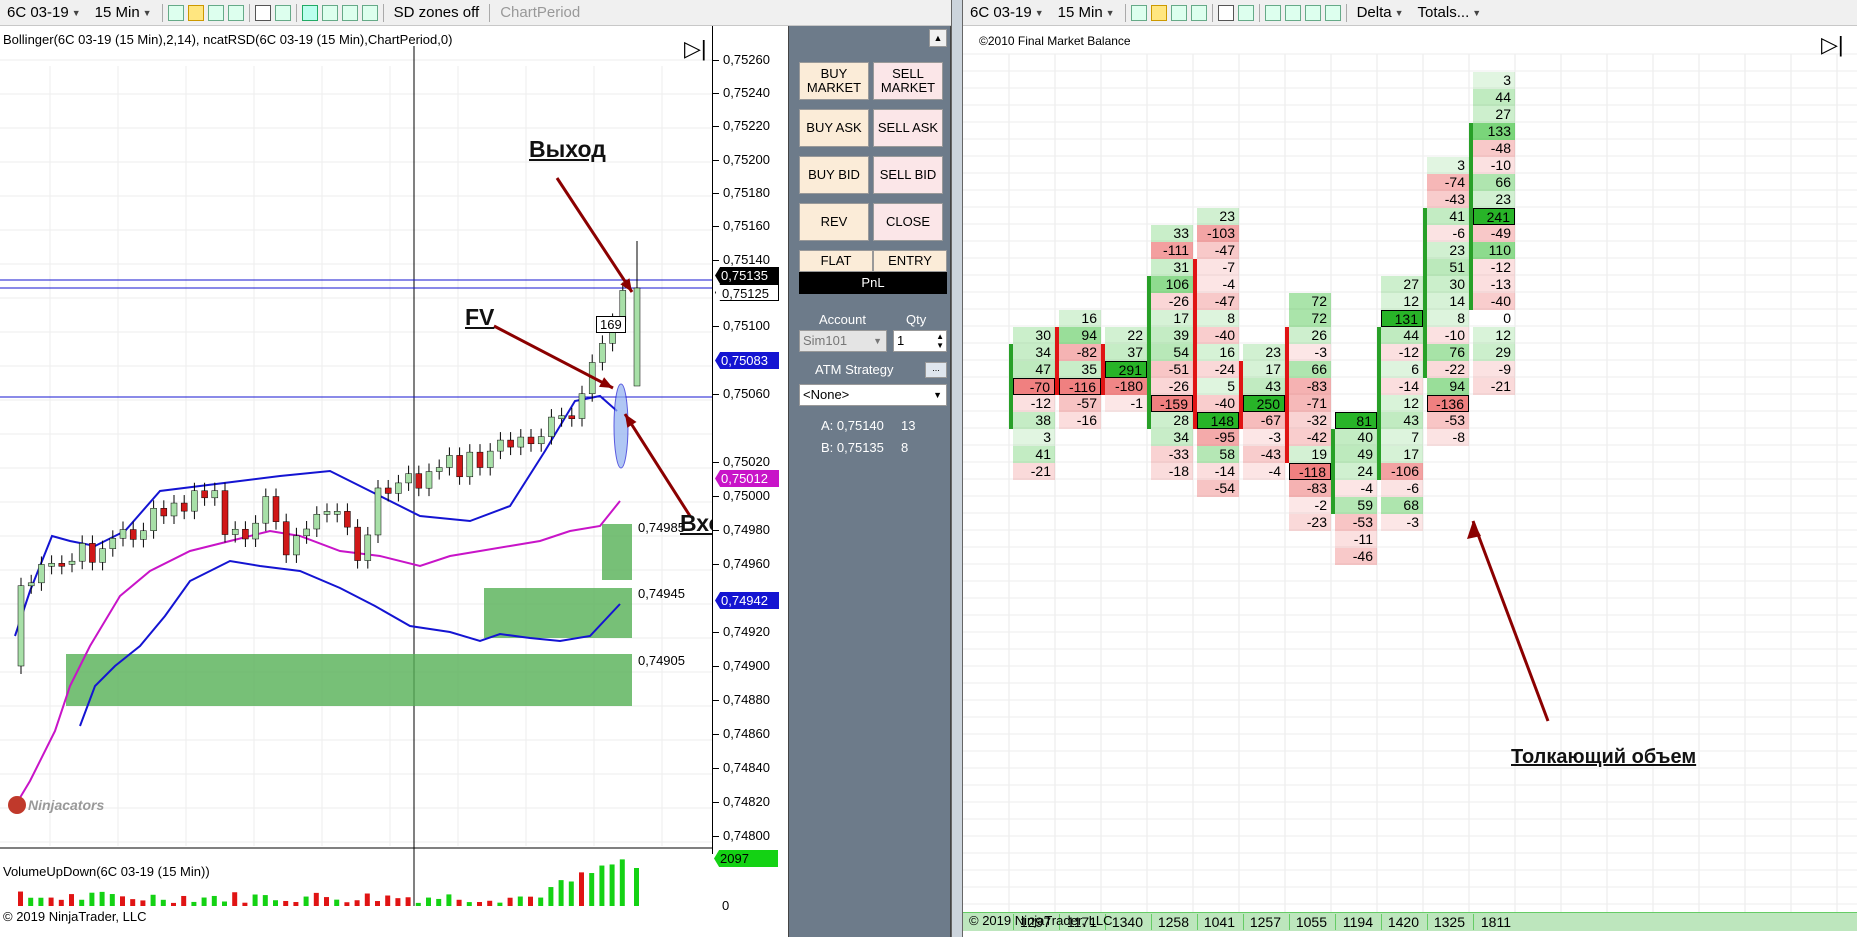 The width and height of the screenshot is (1857, 937). What do you see at coordinates (1494, 922) in the screenshot?
I see `total-cell: 1811` at bounding box center [1494, 922].